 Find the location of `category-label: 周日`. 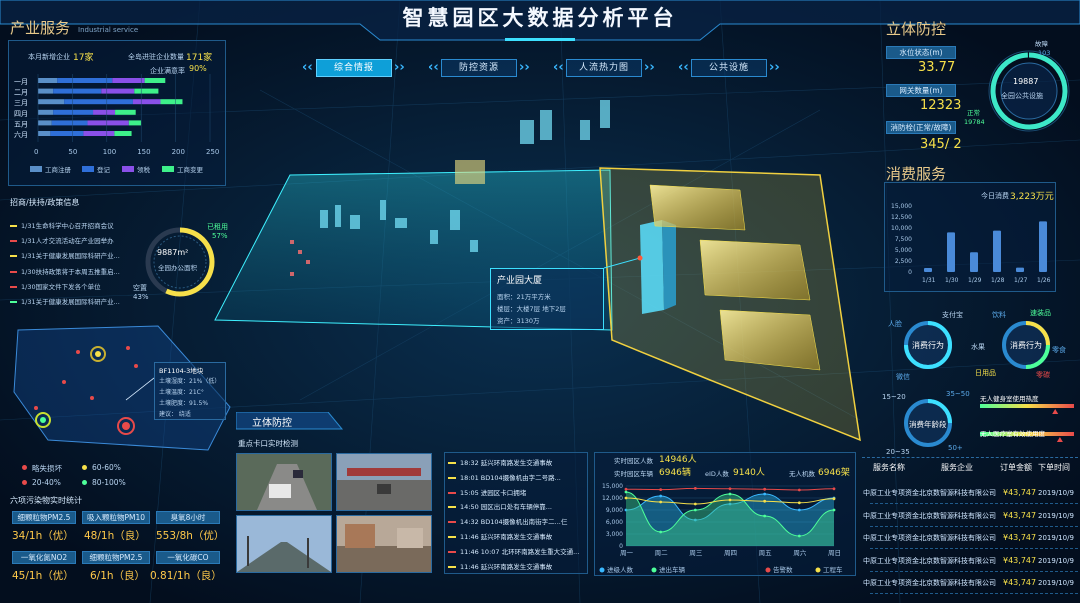

category-label: 周日 is located at coordinates (834, 553).